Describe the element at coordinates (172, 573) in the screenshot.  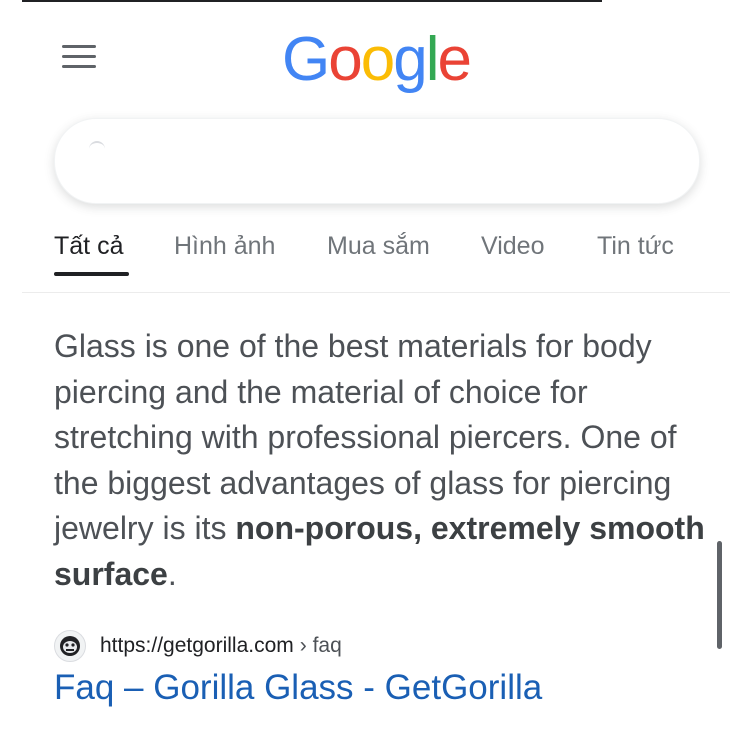
I see `snippet-end: .` at that location.